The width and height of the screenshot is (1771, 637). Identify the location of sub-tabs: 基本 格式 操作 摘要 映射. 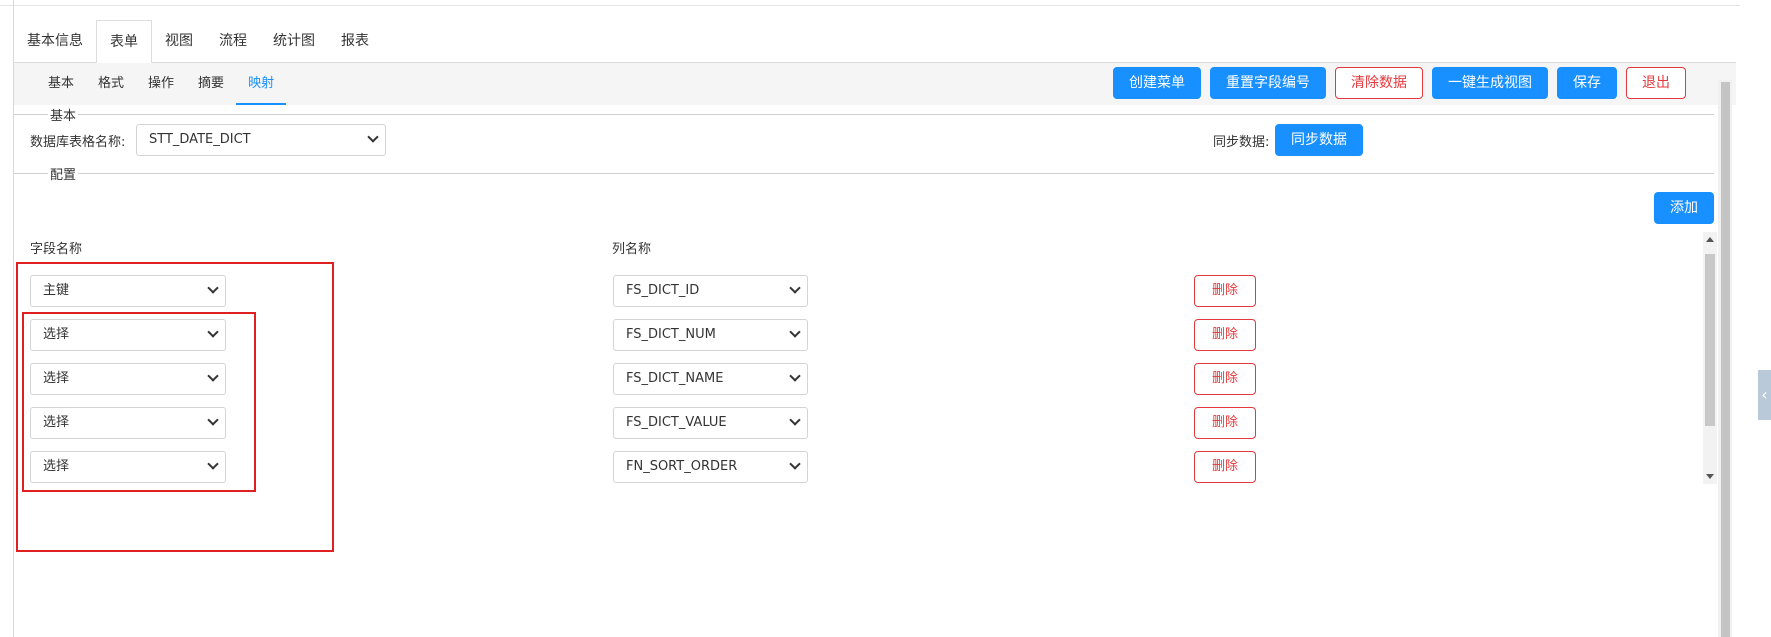
(161, 84).